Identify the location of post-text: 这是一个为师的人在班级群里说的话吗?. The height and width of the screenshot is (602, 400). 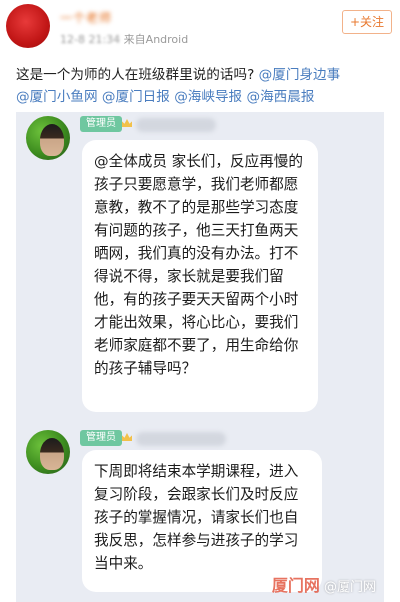
(135, 75).